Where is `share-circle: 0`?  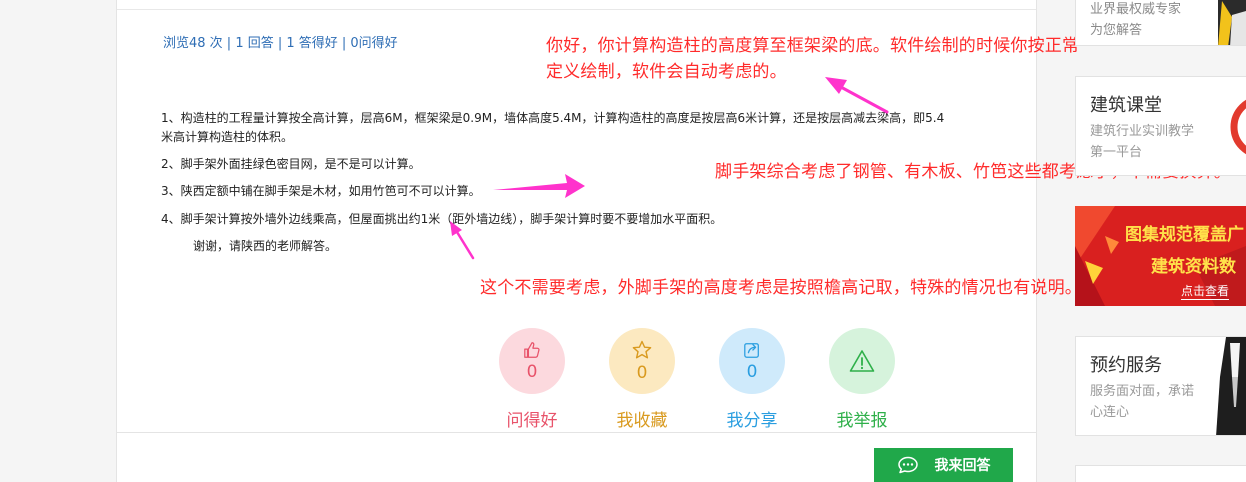
share-circle: 0 is located at coordinates (752, 361).